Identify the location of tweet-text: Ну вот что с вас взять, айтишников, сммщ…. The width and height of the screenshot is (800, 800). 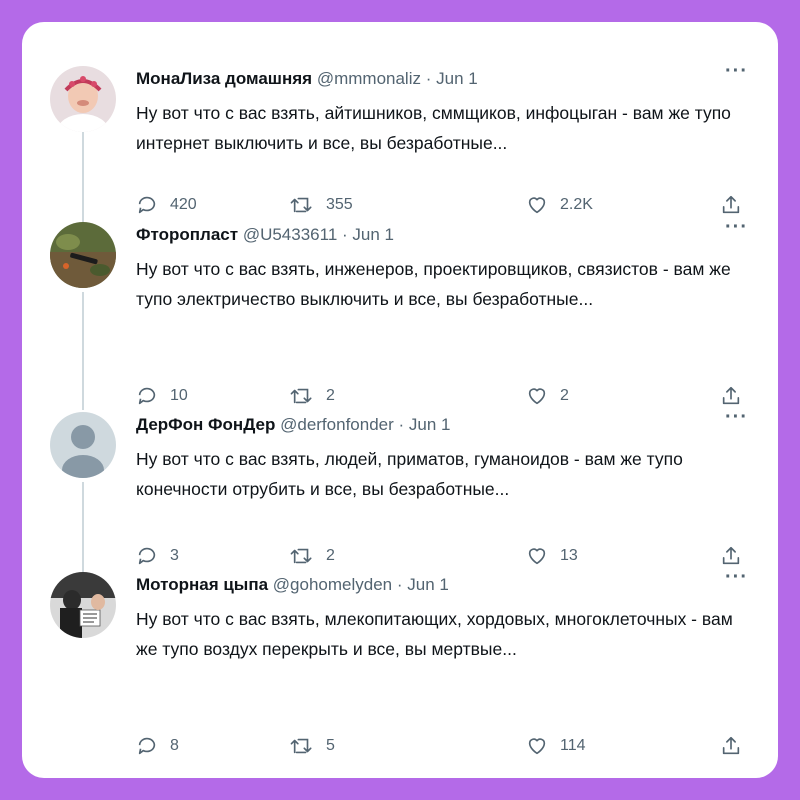
(433, 128).